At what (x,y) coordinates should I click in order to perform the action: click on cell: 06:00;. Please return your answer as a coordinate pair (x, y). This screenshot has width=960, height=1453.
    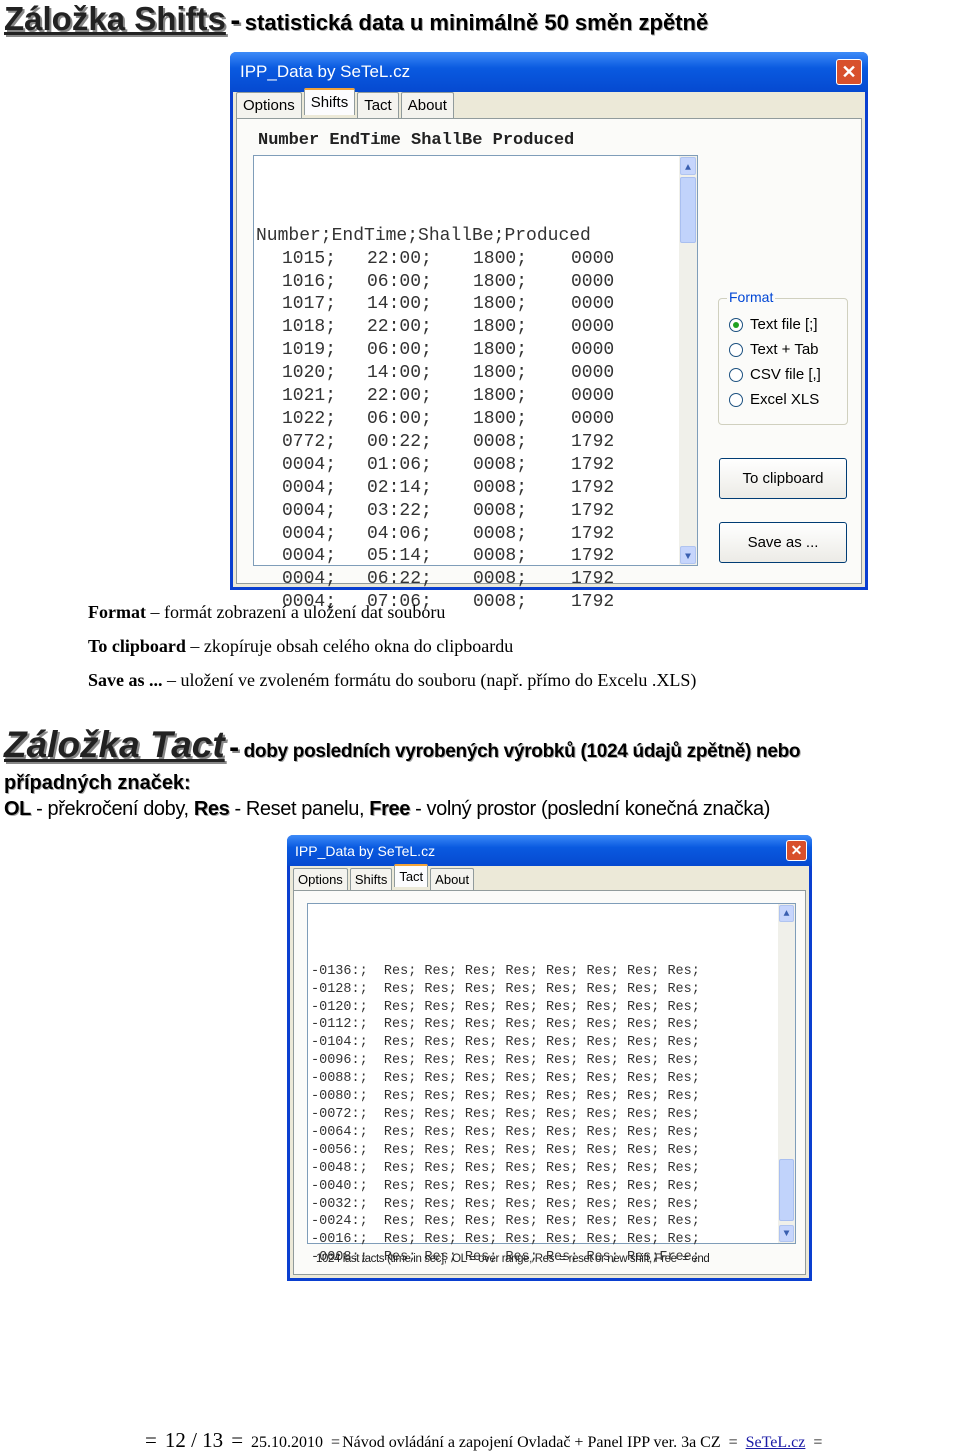
    Looking at the image, I should click on (399, 281).